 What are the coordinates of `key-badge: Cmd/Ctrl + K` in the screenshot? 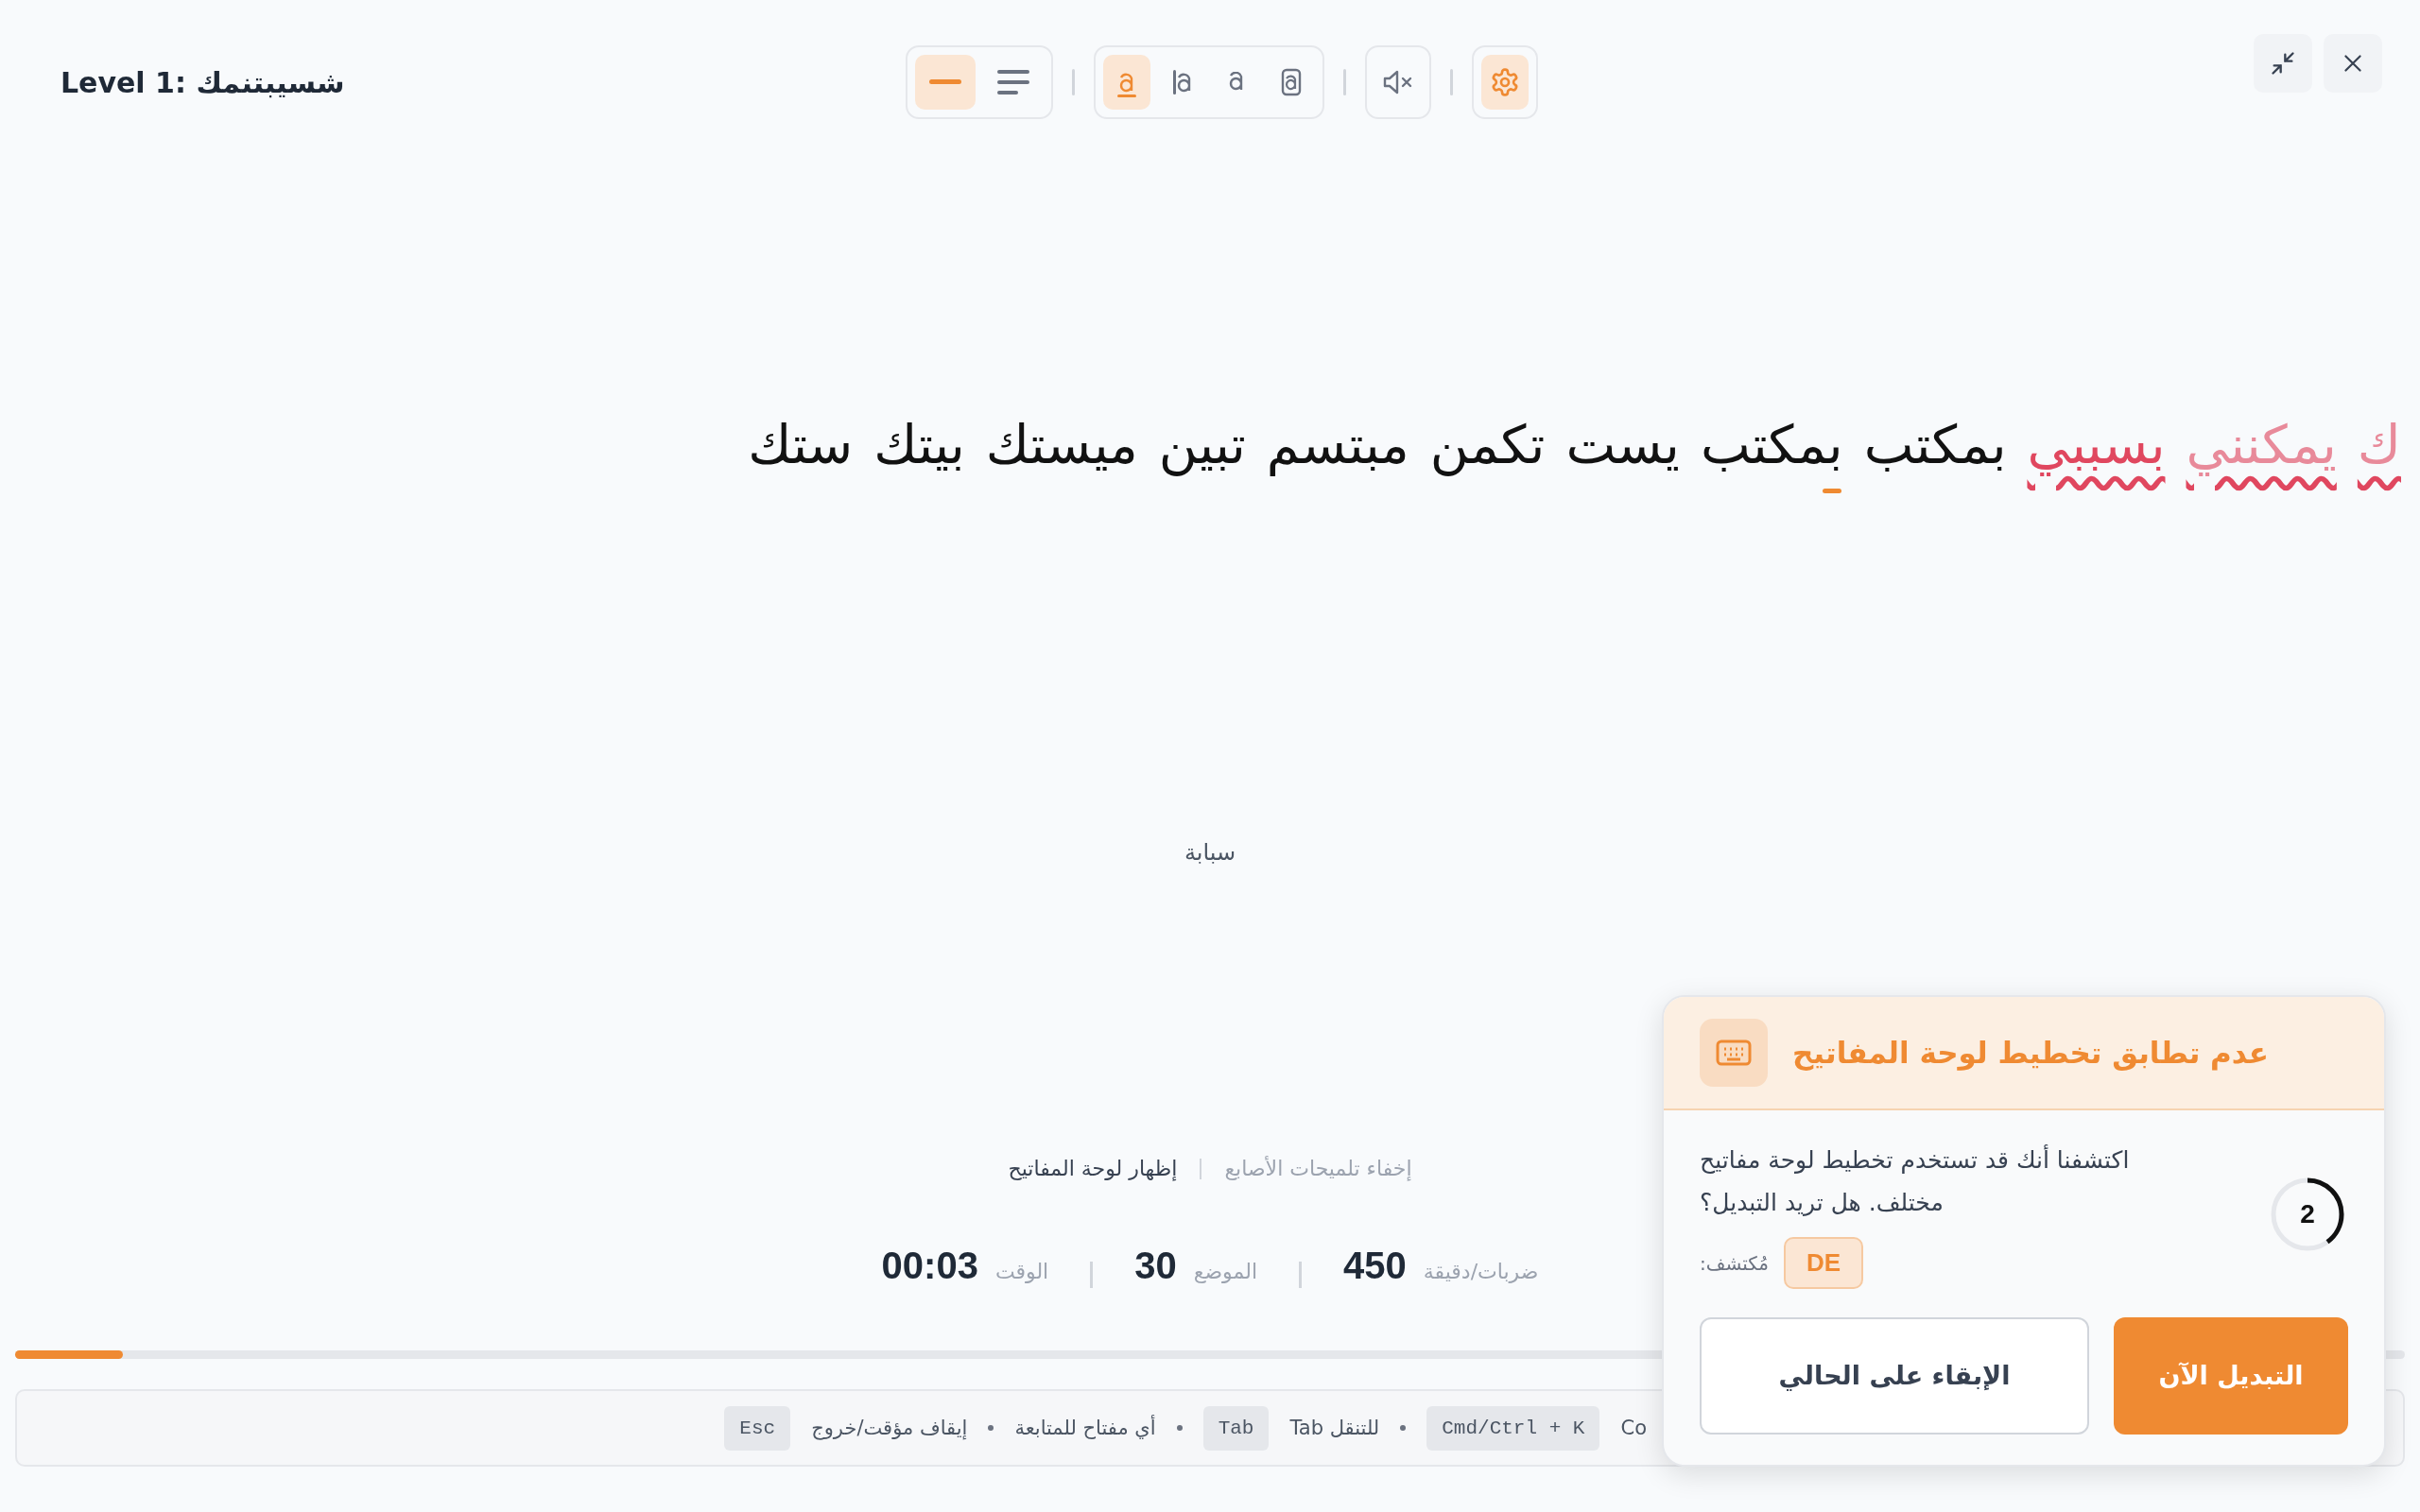 It's located at (1513, 1428).